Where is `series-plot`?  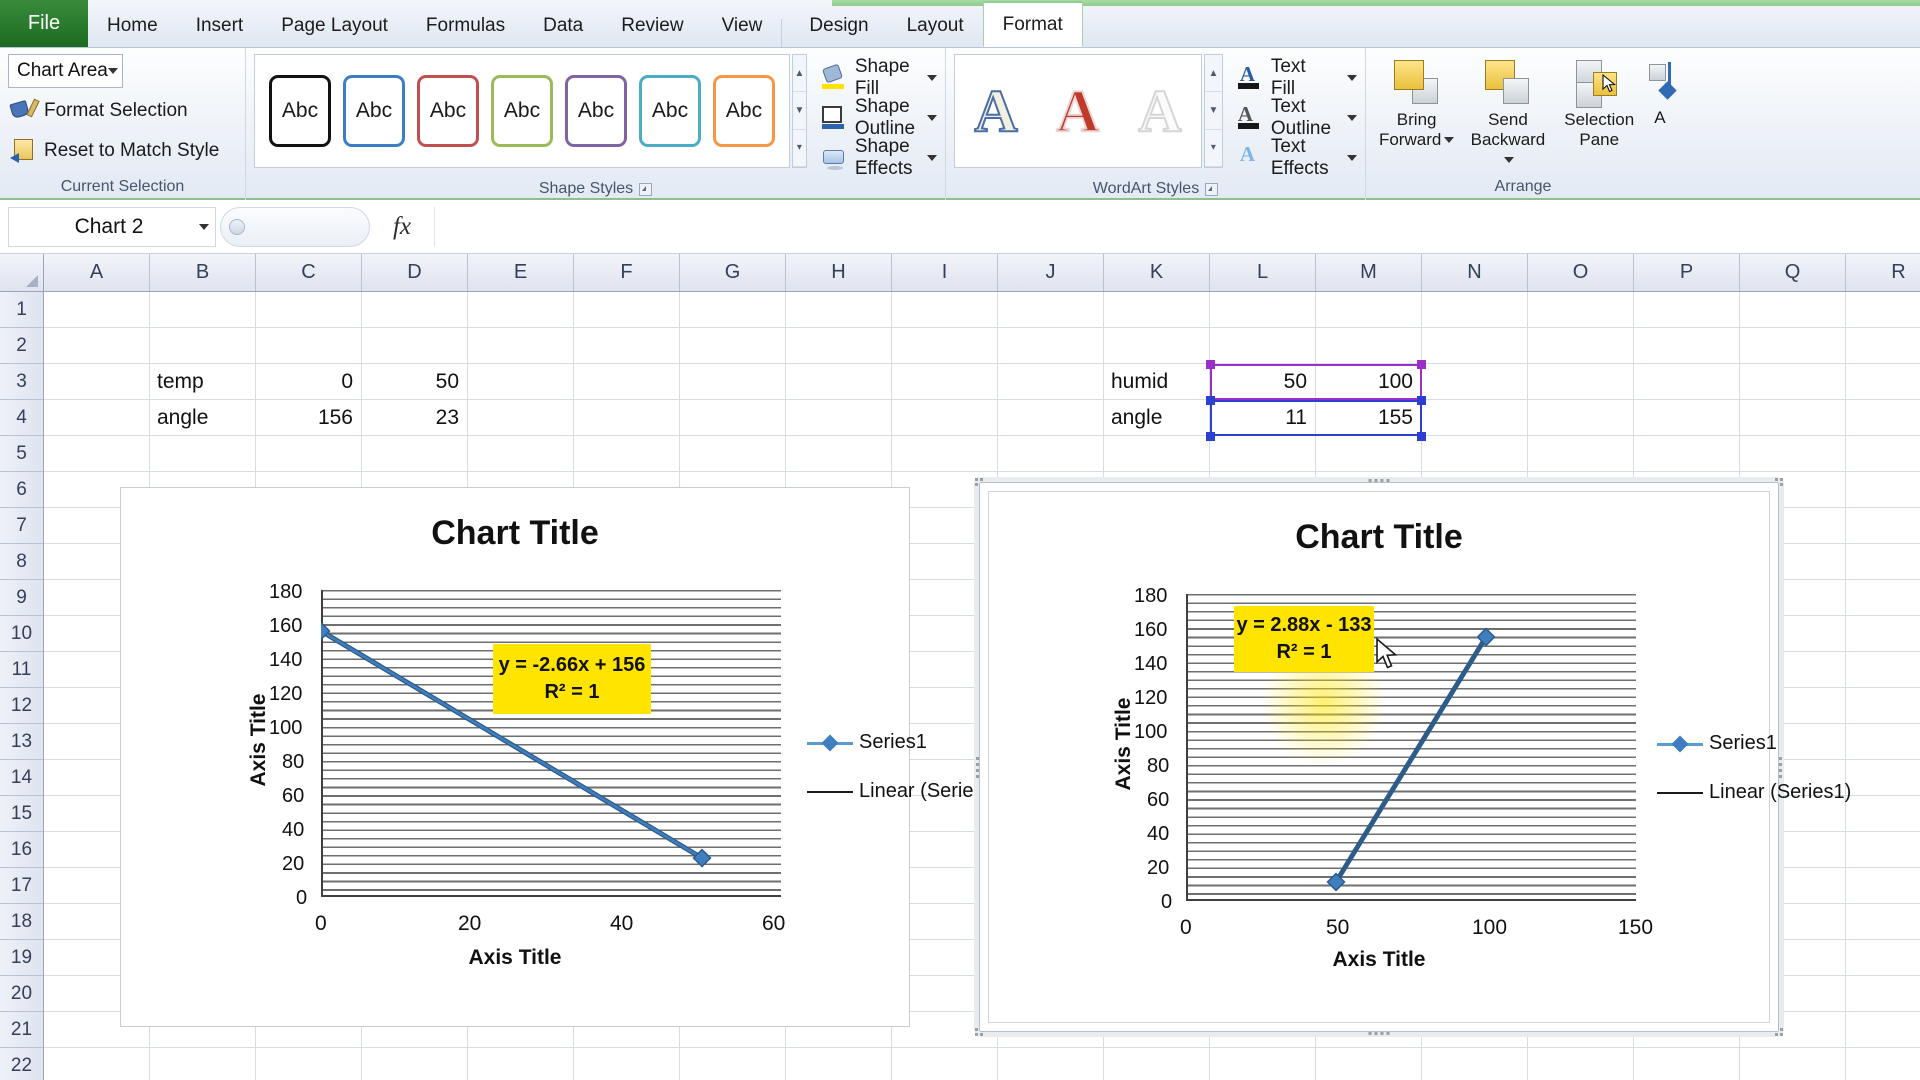 series-plot is located at coordinates (552, 745).